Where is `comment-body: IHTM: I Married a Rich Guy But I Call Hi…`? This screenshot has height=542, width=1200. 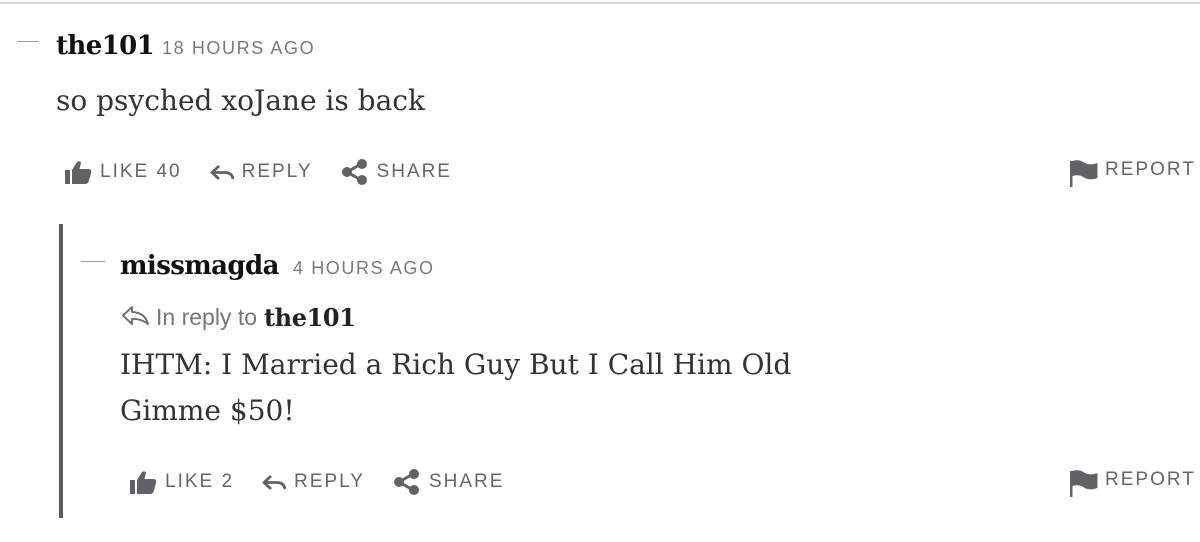 comment-body: IHTM: I Married a Rich Guy But I Call Hi… is located at coordinates (455, 388).